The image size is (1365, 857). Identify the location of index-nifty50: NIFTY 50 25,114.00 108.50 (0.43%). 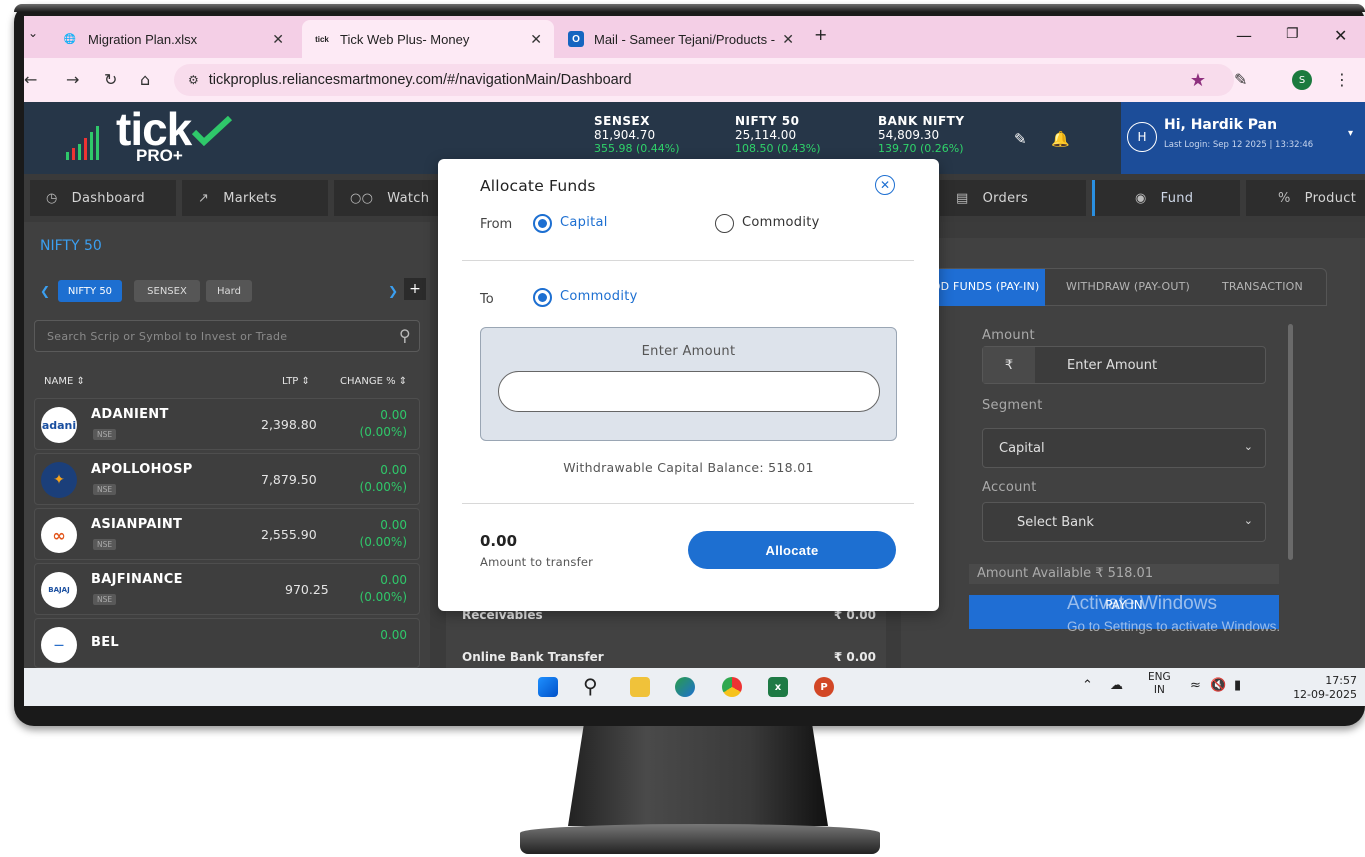
(778, 135).